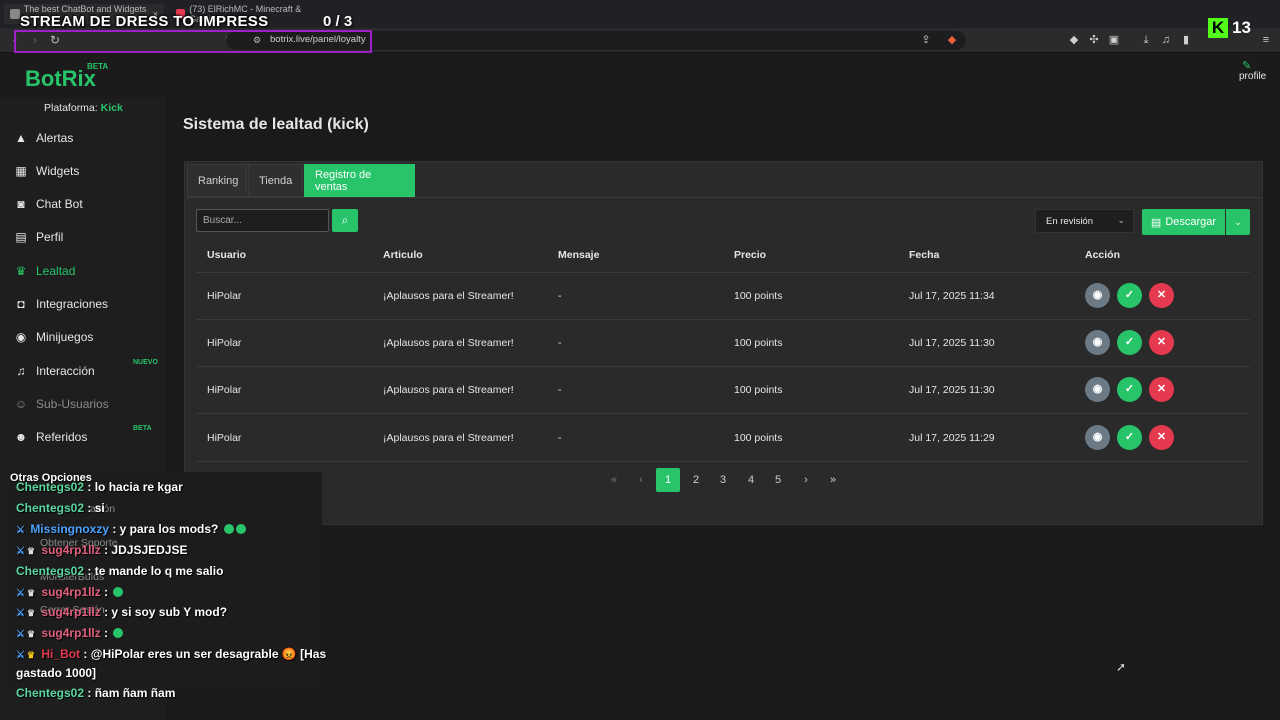 The height and width of the screenshot is (720, 1280). I want to click on prev-page-button: ‹, so click(641, 480).